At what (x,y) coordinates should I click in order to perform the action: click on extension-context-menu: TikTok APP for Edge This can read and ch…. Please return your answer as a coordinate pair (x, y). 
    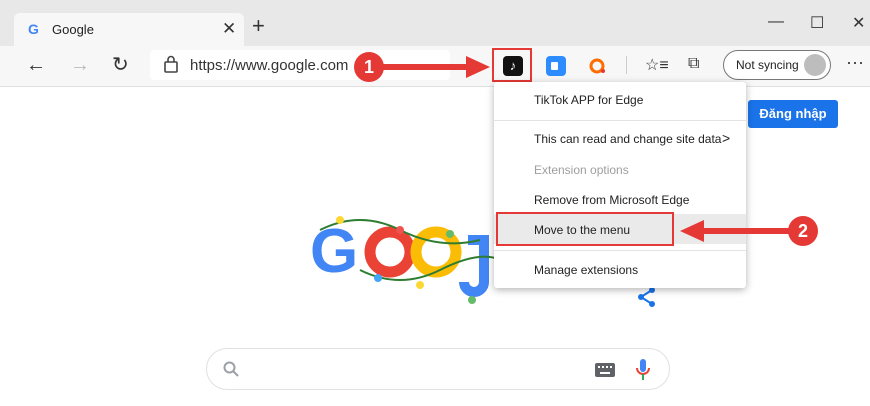
    Looking at the image, I should click on (620, 185).